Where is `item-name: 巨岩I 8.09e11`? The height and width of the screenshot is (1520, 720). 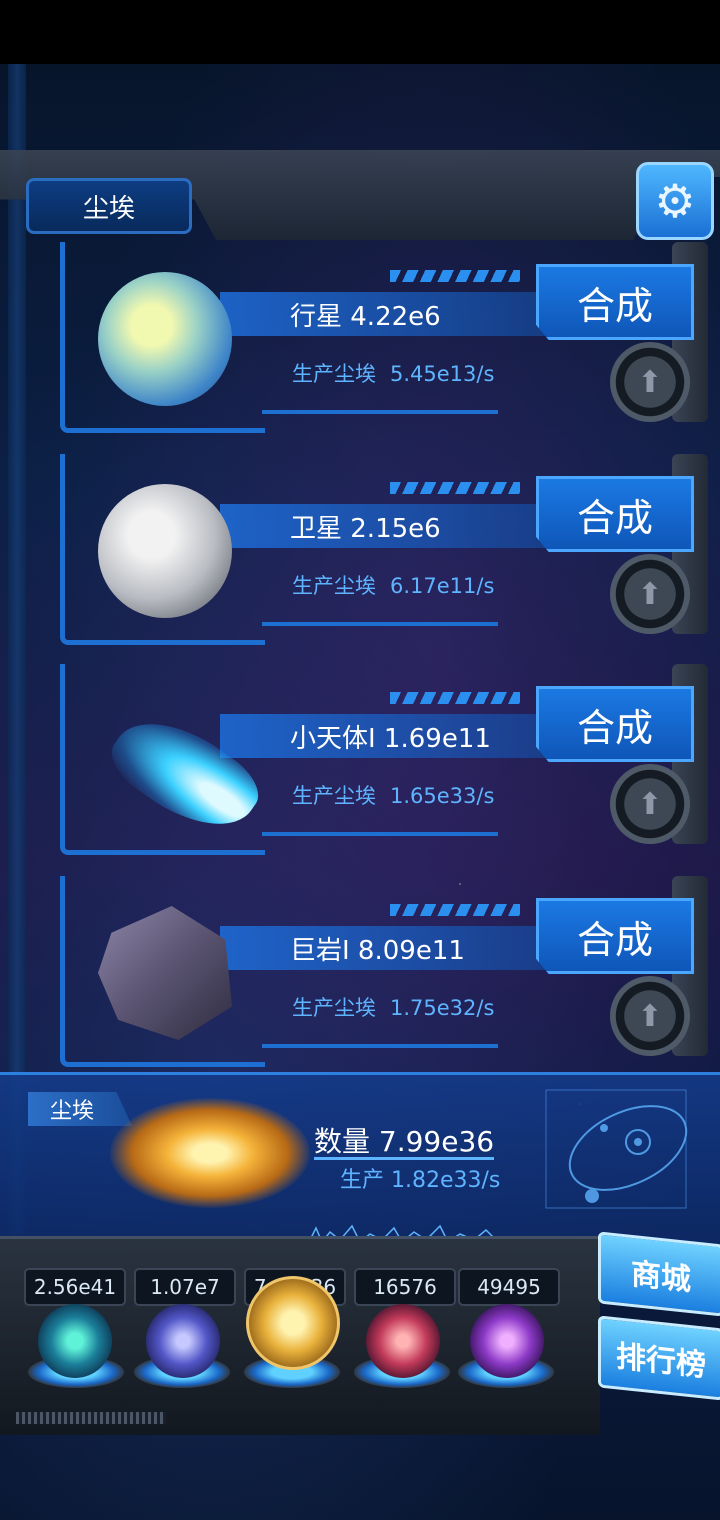
item-name: 巨岩I 8.09e11 is located at coordinates (377, 951).